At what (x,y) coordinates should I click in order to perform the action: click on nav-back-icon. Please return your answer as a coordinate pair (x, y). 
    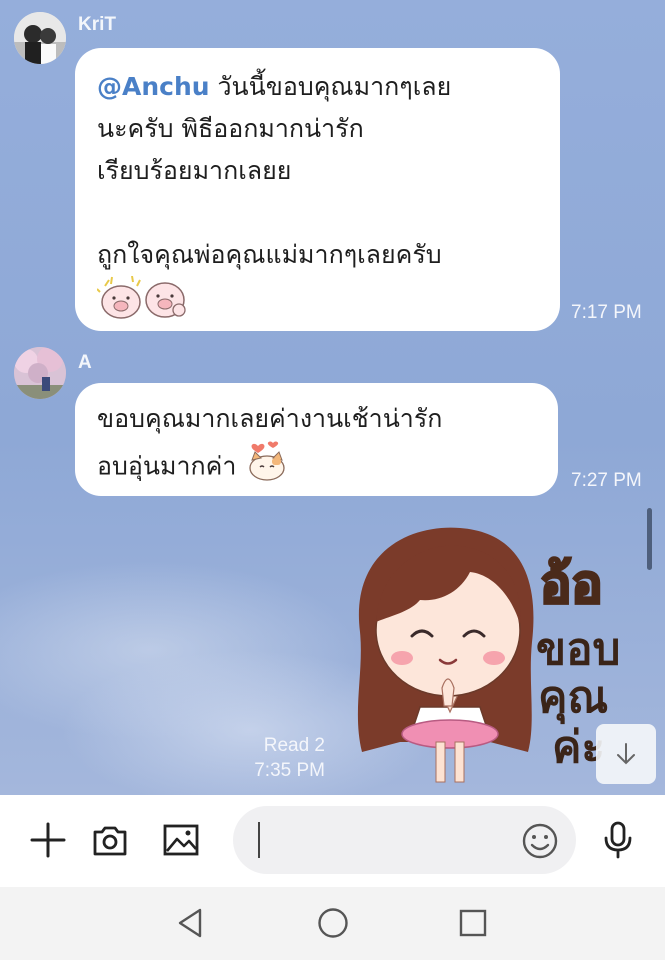
    Looking at the image, I should click on (190, 923).